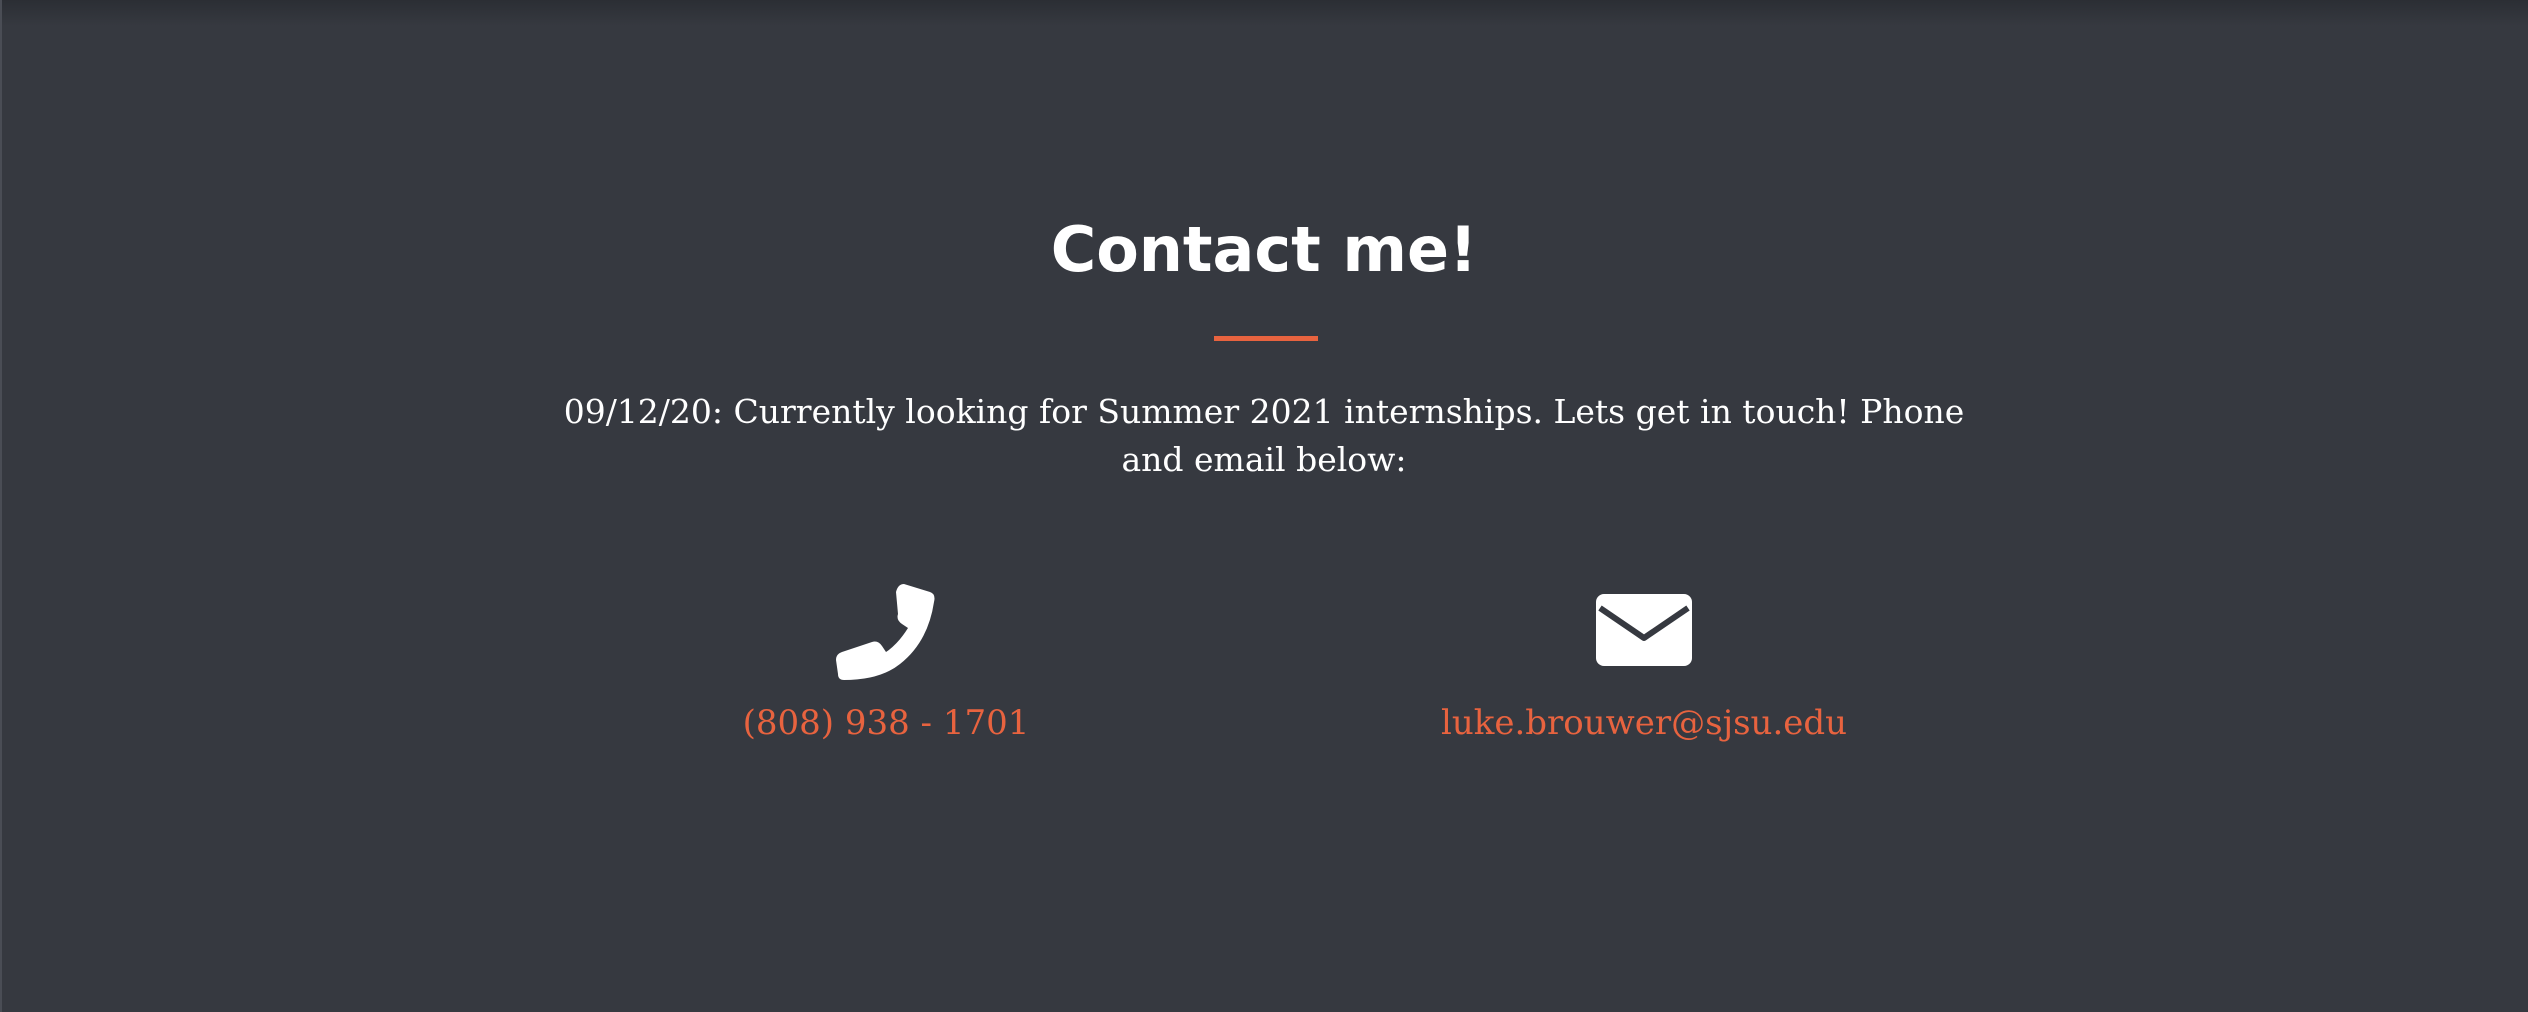 This screenshot has height=1012, width=2528. I want to click on title-divider, so click(1266, 338).